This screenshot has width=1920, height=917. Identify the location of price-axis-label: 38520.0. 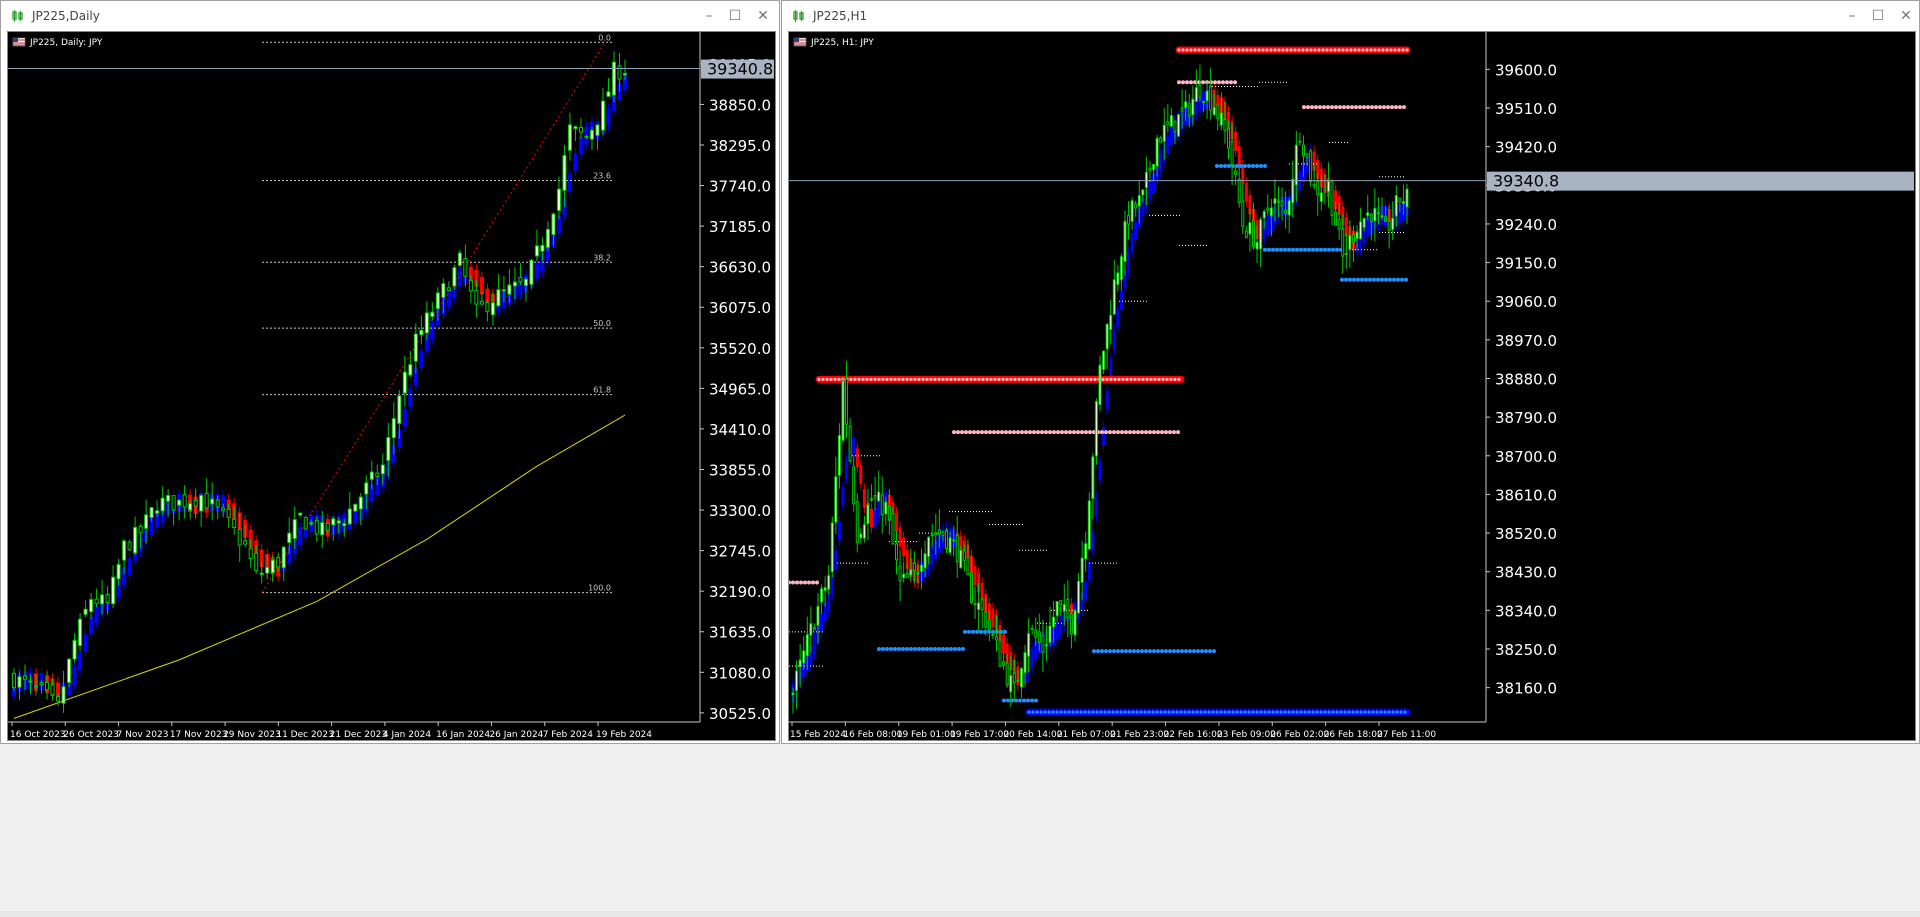
(1526, 534).